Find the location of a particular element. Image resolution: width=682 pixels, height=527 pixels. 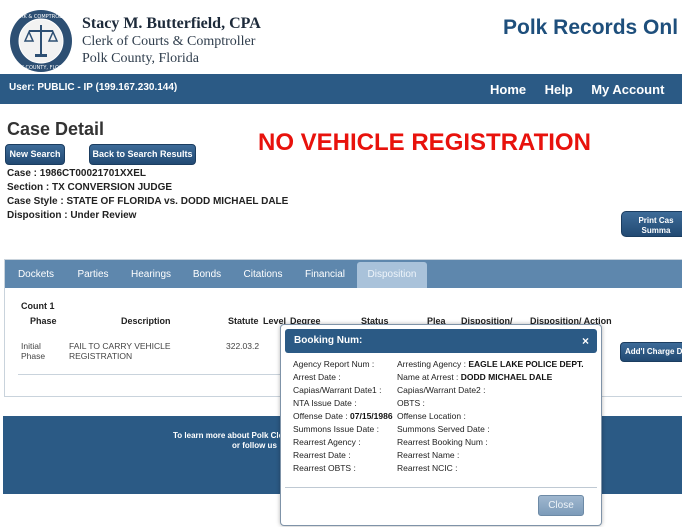

rearrest-date-label: Rearrest Date : is located at coordinates (322, 455).